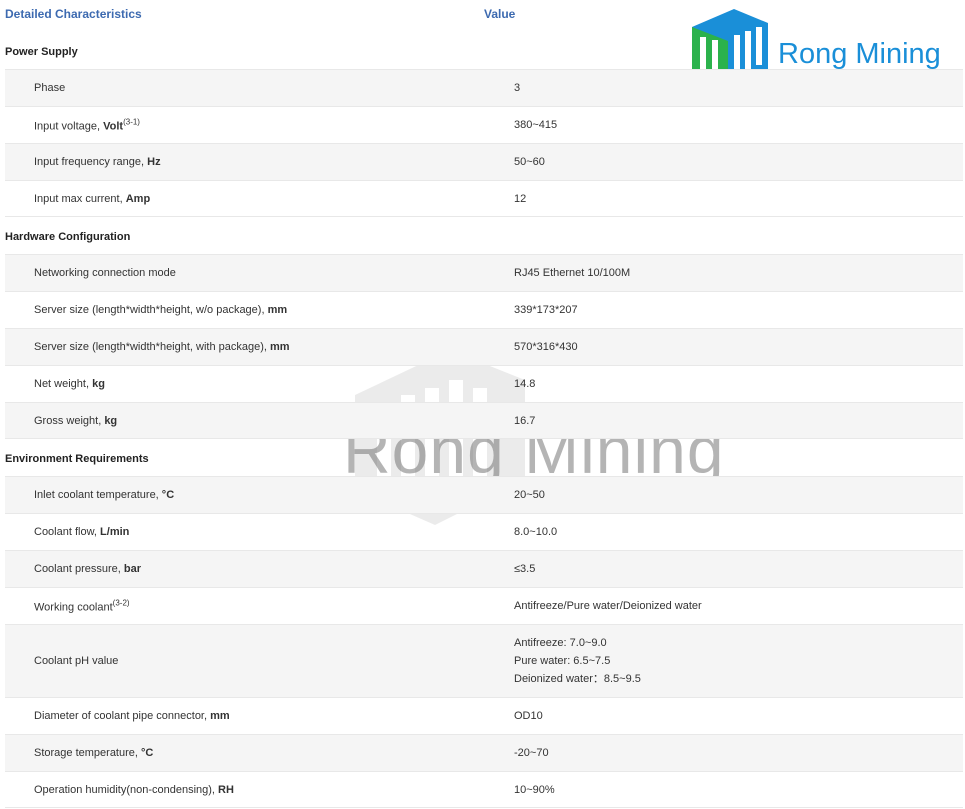 The image size is (965, 809). What do you see at coordinates (528, 716) in the screenshot?
I see `row-value: OD10` at bounding box center [528, 716].